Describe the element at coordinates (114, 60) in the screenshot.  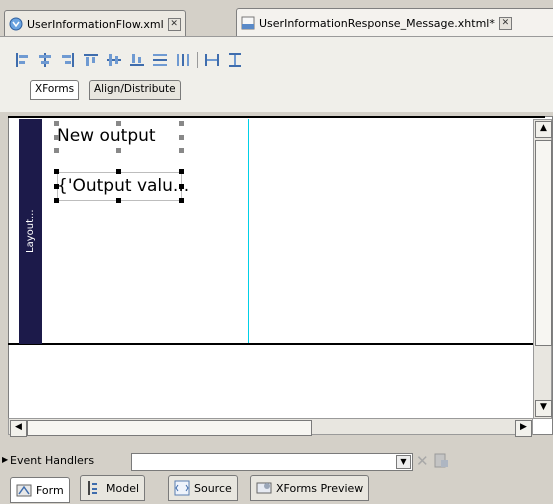
I see `align-middle-icon` at that location.